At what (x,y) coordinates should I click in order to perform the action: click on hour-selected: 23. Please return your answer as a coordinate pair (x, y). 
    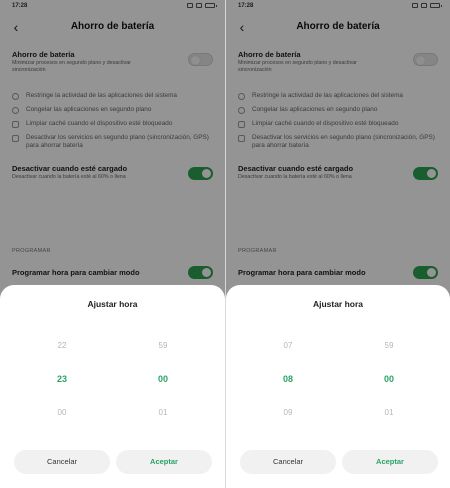
    Looking at the image, I should click on (62, 379).